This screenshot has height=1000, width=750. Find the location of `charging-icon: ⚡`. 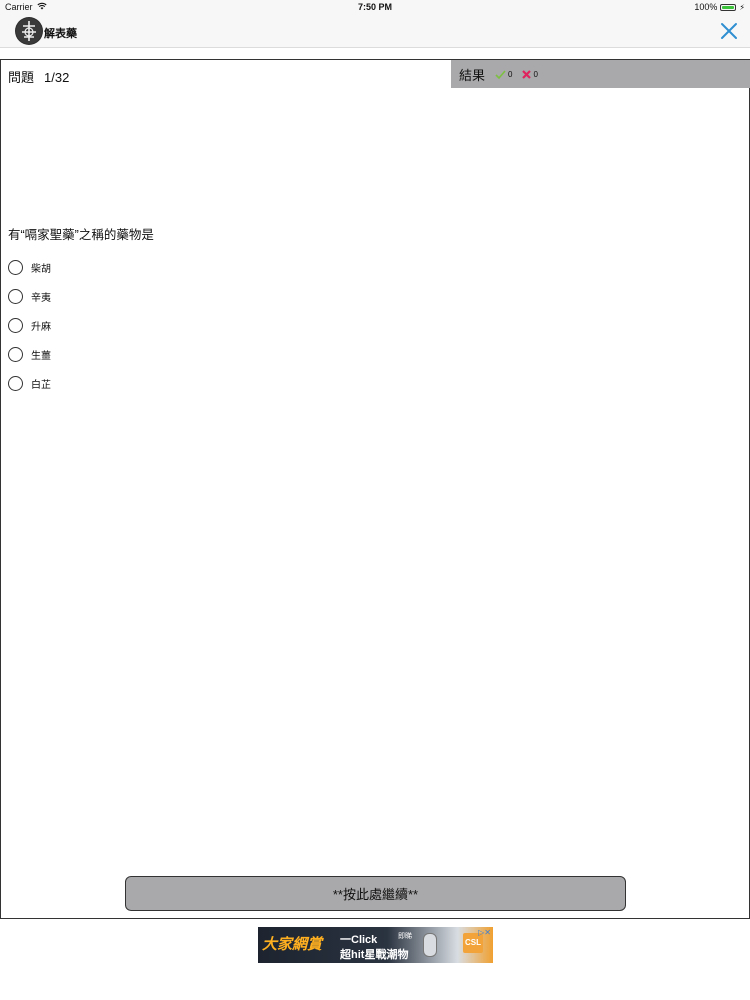

charging-icon: ⚡ is located at coordinates (742, 7).